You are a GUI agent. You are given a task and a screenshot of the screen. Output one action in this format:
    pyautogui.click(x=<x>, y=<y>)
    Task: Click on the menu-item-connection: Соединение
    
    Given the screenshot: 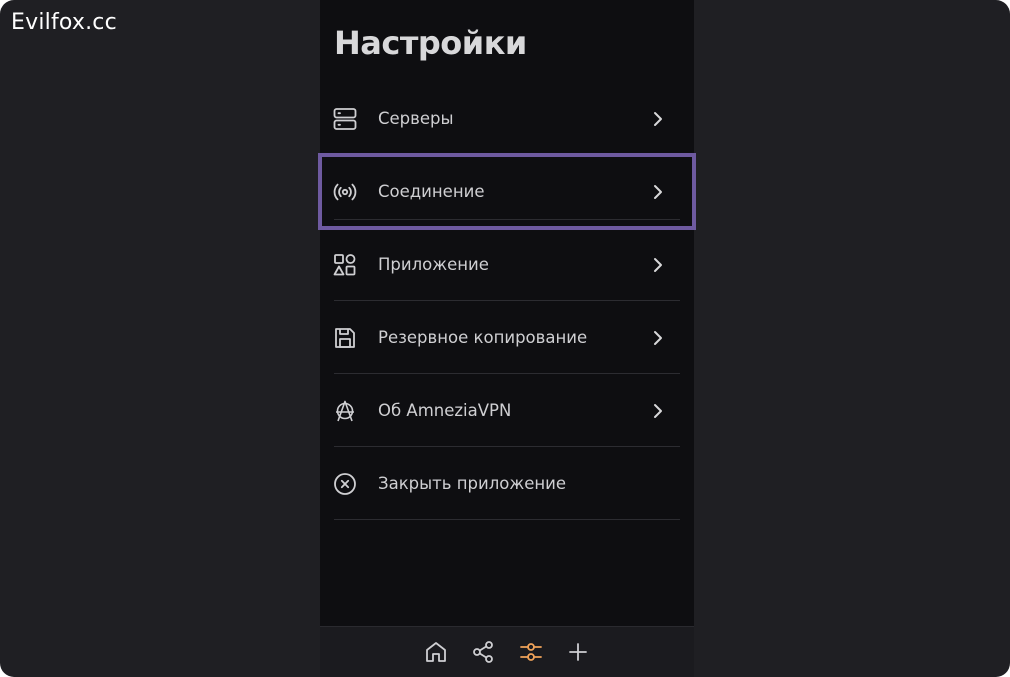 What is the action you would take?
    pyautogui.click(x=507, y=191)
    